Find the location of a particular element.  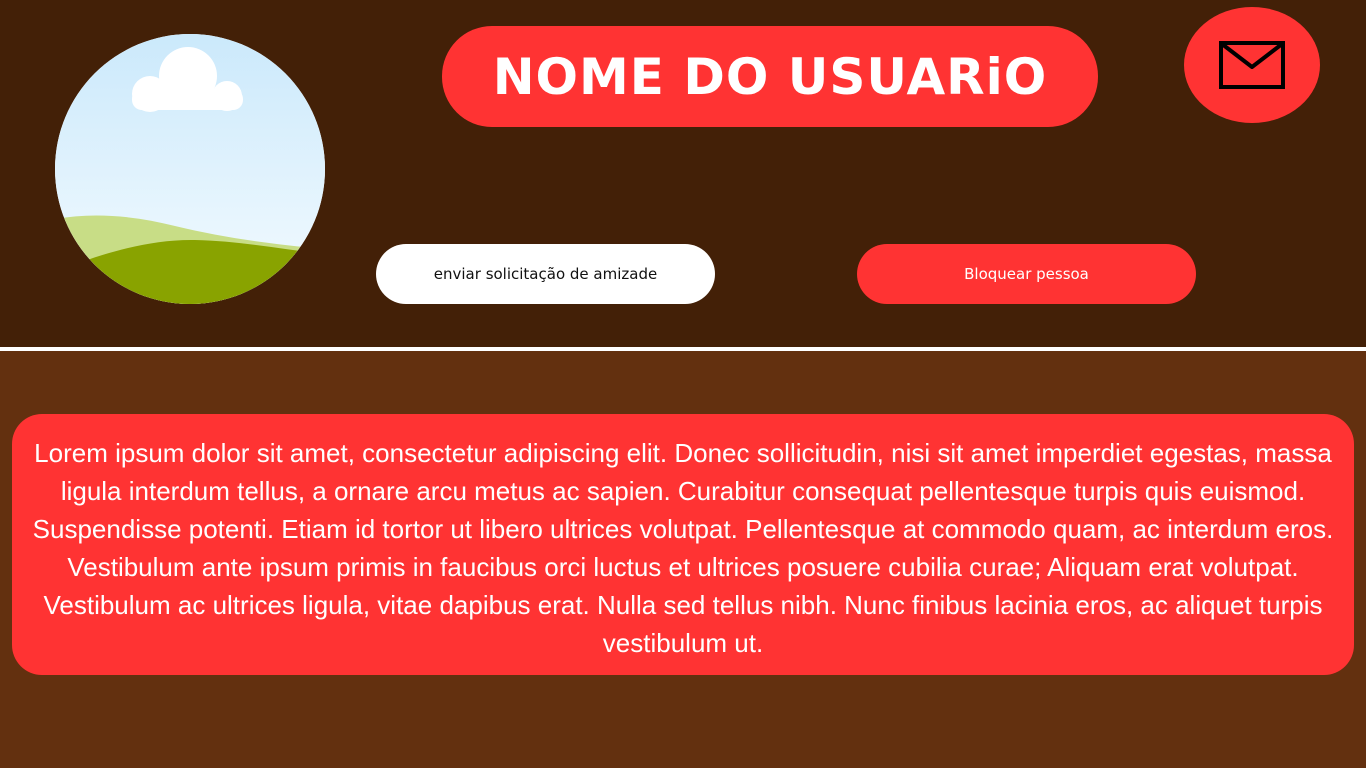

landscape-icon is located at coordinates (190, 169).